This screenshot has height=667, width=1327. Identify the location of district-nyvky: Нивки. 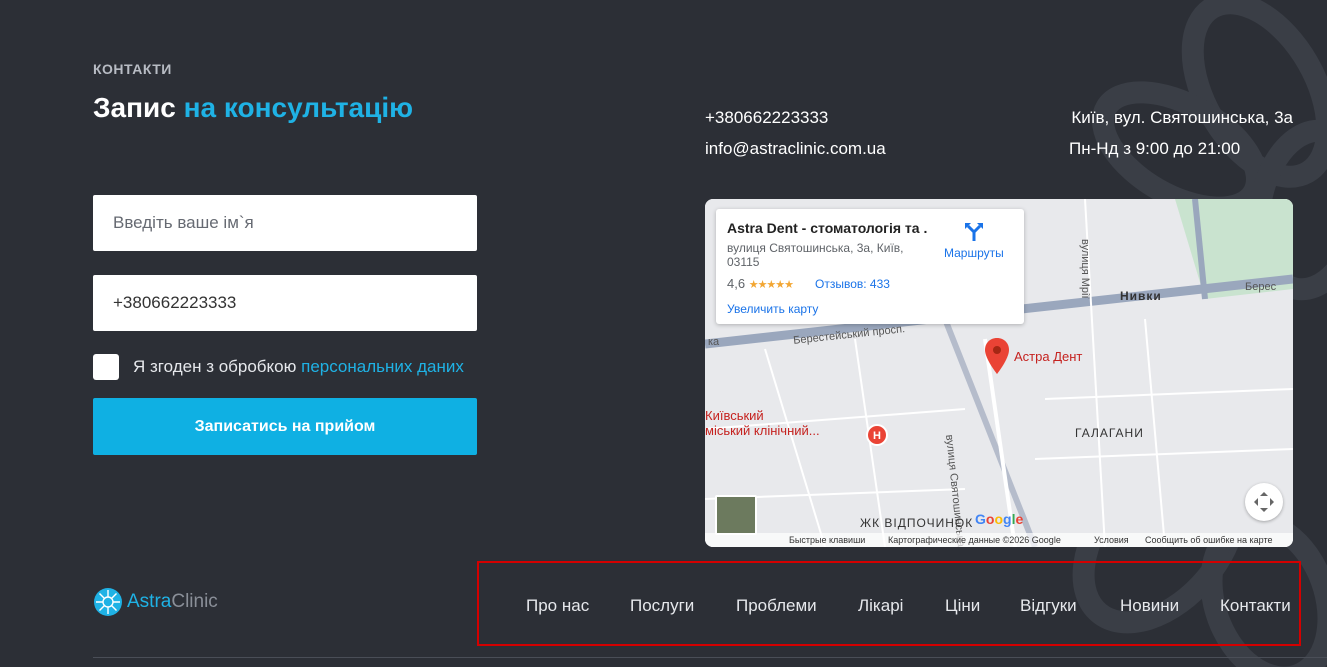
(1141, 296).